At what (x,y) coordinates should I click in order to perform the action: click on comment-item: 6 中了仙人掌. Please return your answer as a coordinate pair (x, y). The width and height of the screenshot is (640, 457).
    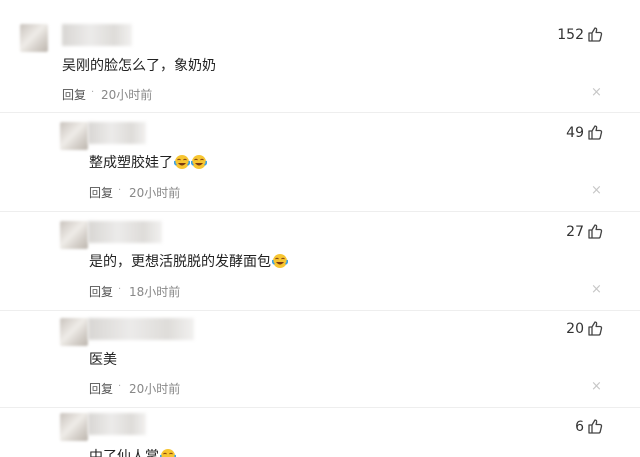
    Looking at the image, I should click on (320, 432).